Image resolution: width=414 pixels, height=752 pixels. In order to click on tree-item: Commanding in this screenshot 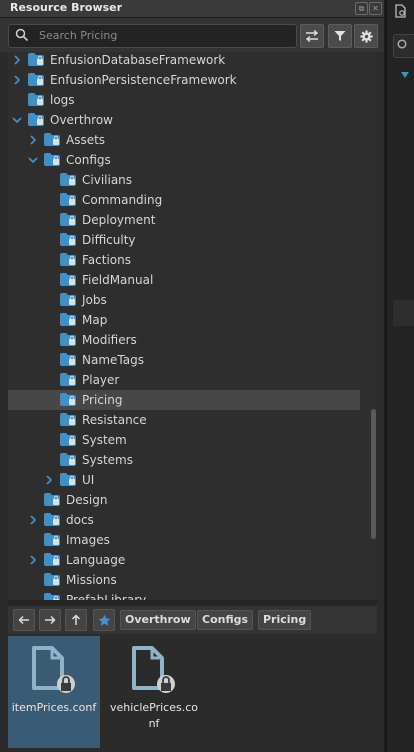, I will do `click(184, 200)`.